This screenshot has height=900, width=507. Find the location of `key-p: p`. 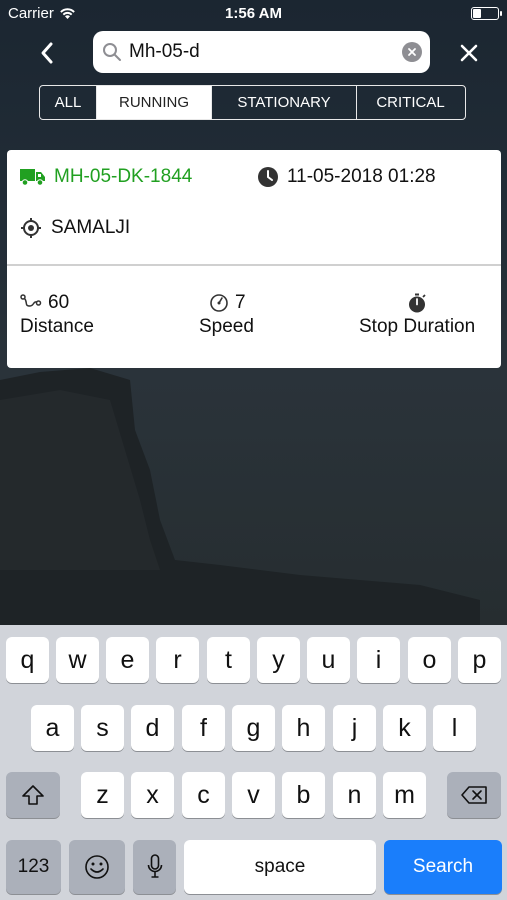

key-p: p is located at coordinates (479, 660).